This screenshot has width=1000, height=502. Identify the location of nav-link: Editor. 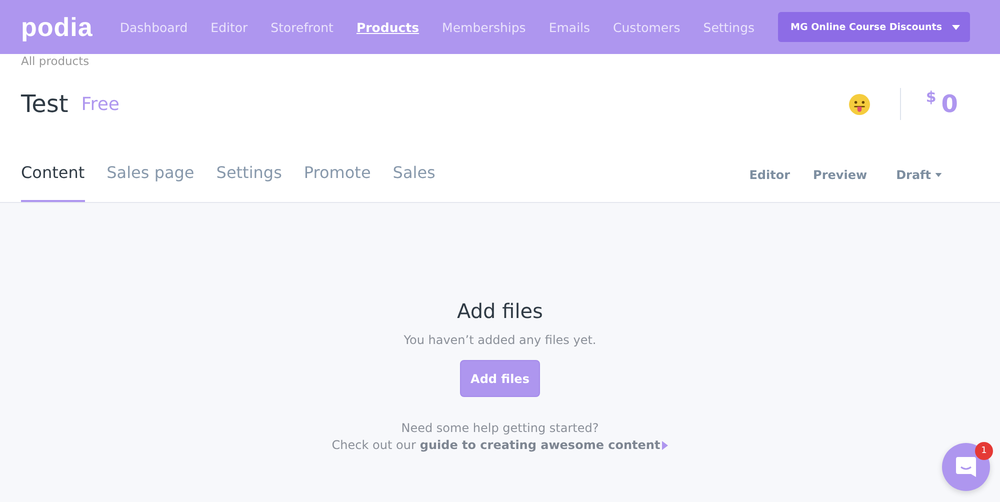
(229, 27).